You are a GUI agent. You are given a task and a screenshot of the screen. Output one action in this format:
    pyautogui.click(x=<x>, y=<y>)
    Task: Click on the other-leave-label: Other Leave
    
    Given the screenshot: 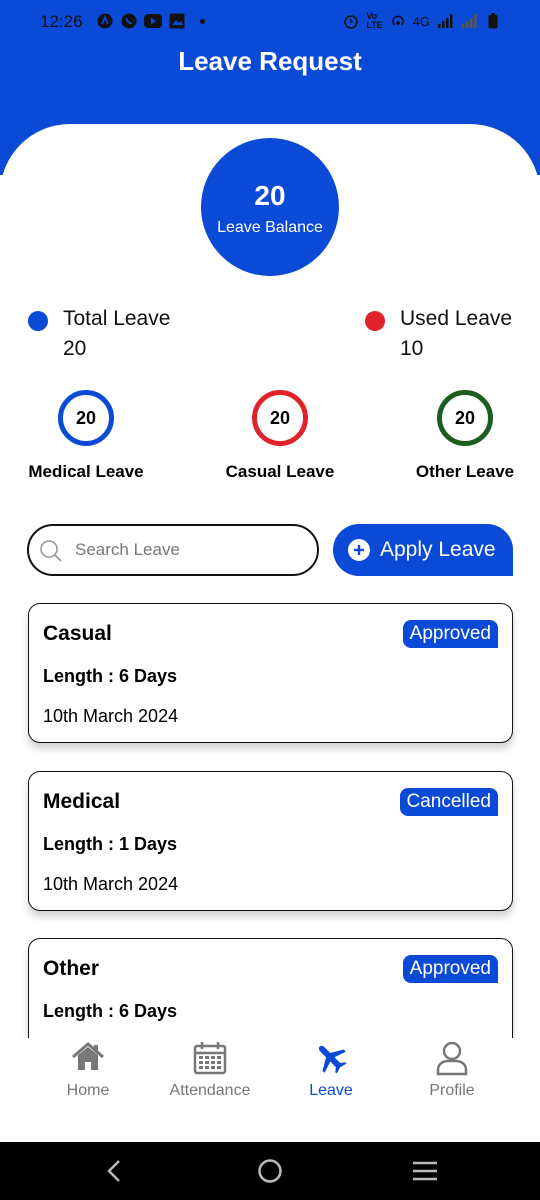 What is the action you would take?
    pyautogui.click(x=465, y=471)
    